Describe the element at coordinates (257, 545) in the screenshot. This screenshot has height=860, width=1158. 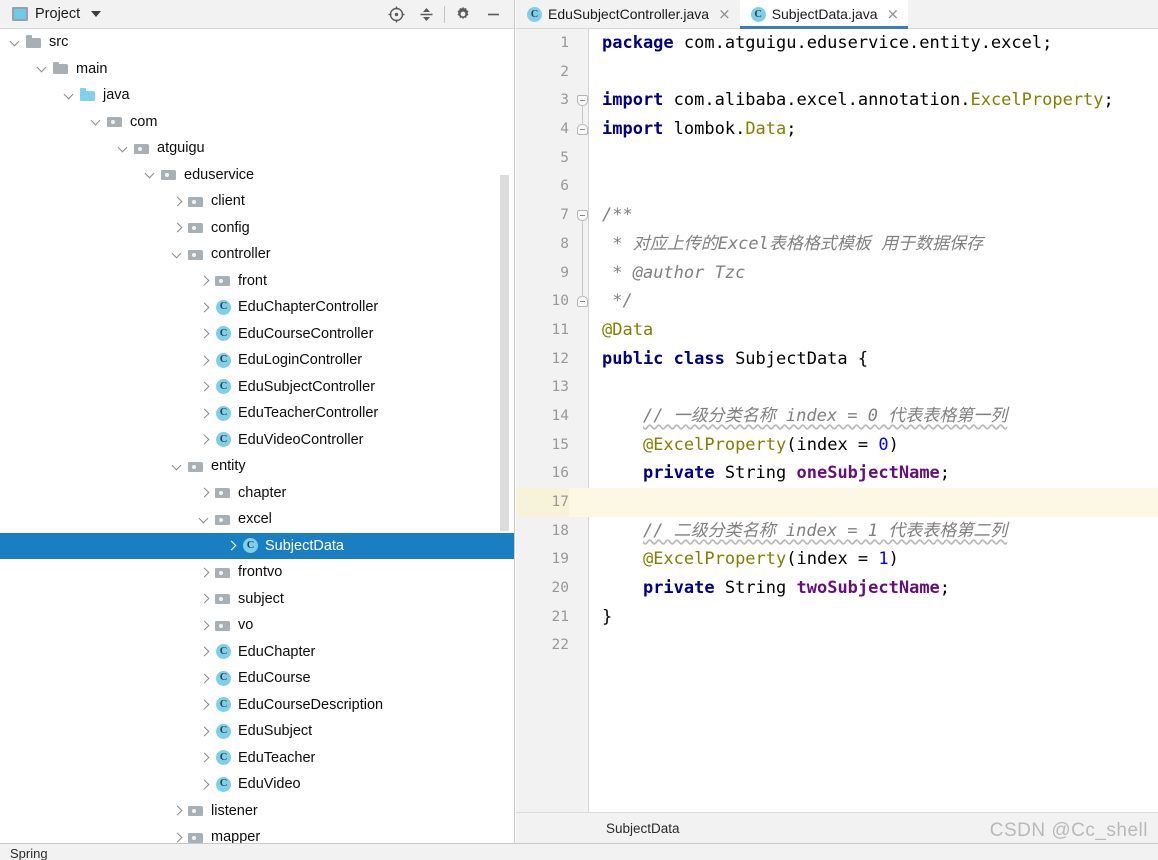
I see `tree-row-selected: C SubjectData` at that location.